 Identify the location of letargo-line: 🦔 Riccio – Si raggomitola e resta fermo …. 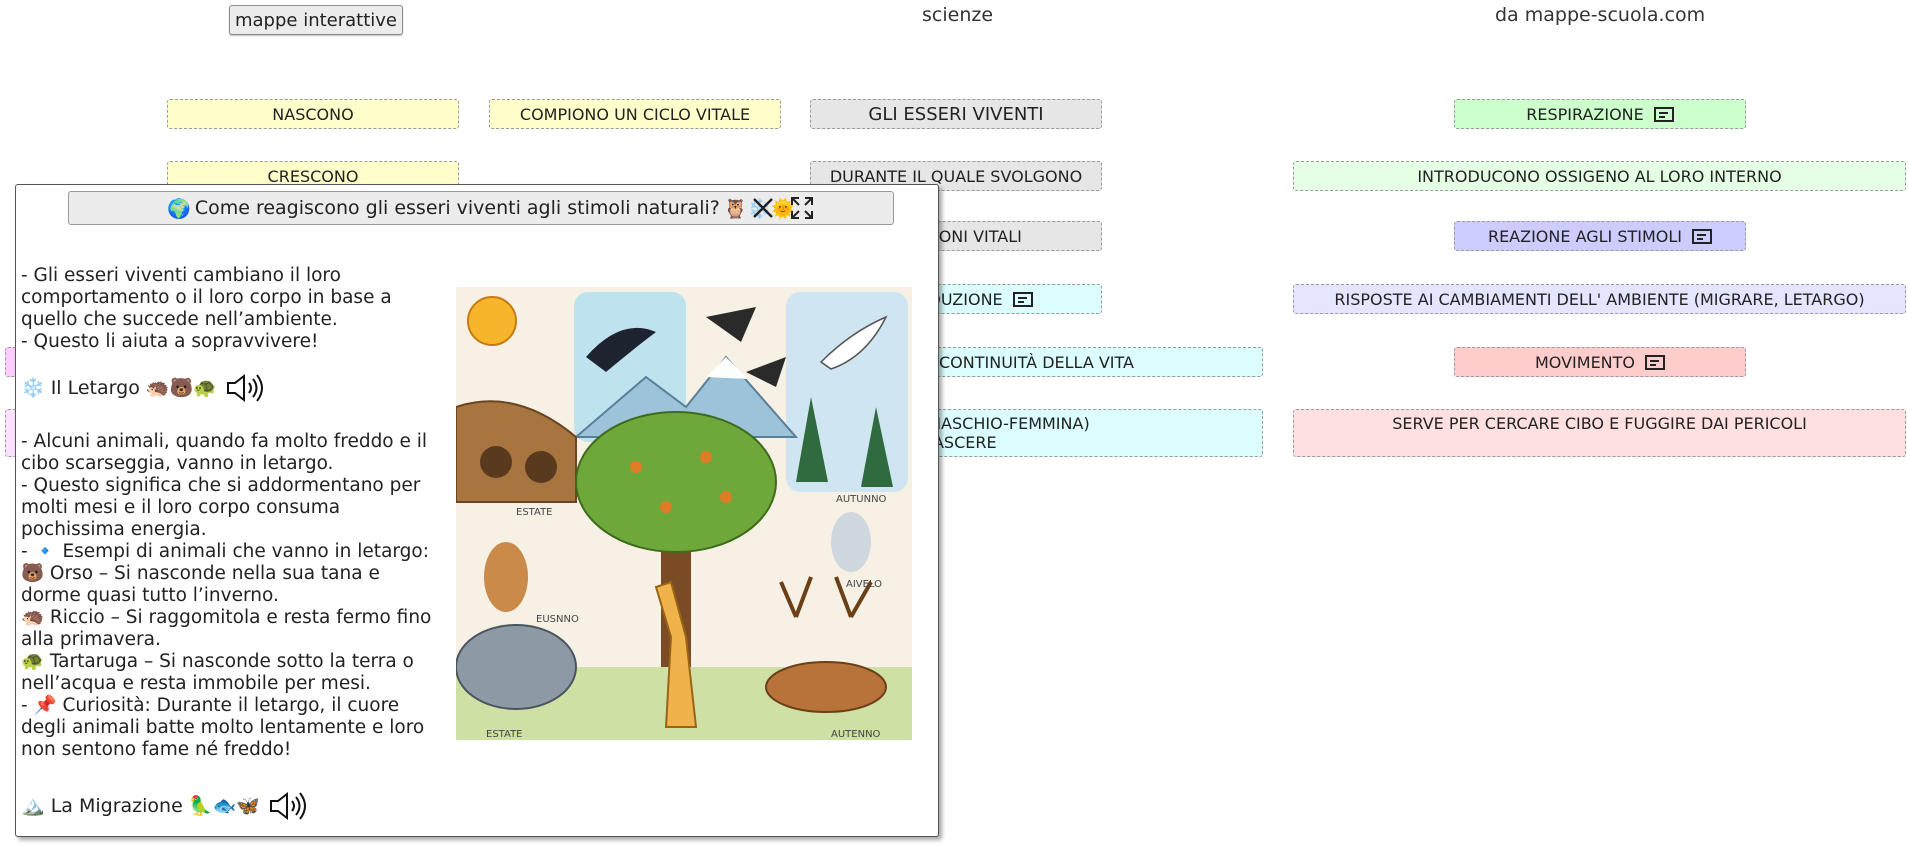
(226, 628).